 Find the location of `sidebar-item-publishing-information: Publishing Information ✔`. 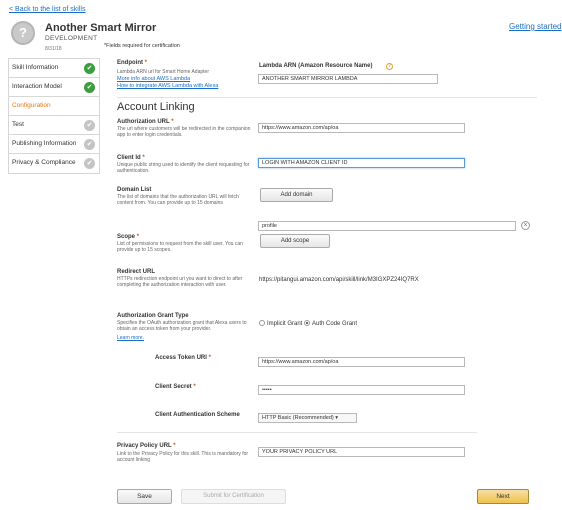

sidebar-item-publishing-information: Publishing Information ✔ is located at coordinates (54, 144).